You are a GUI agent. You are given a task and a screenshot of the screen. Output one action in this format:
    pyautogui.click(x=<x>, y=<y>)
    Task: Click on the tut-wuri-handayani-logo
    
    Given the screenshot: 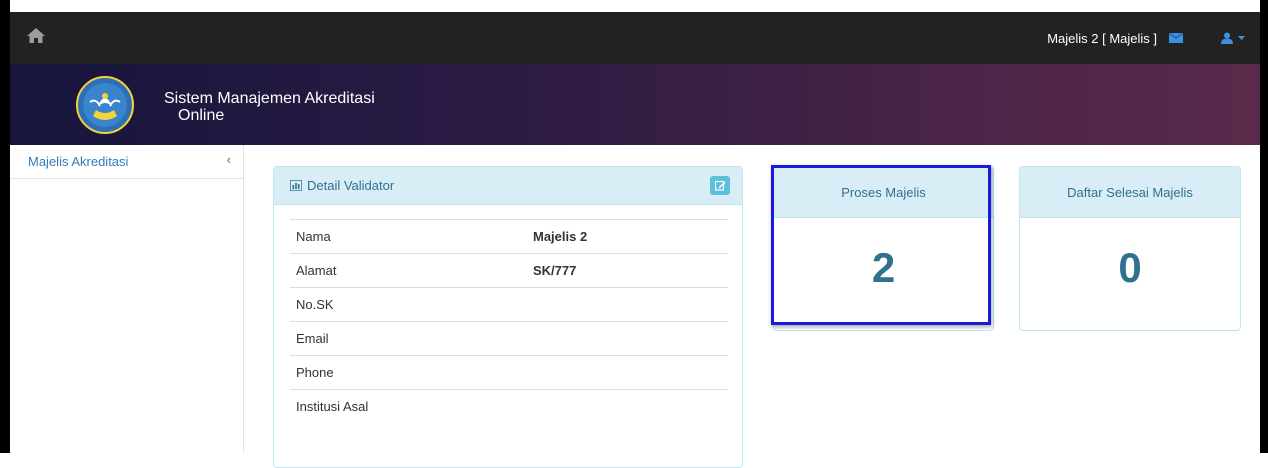 What is the action you would take?
    pyautogui.click(x=105, y=105)
    